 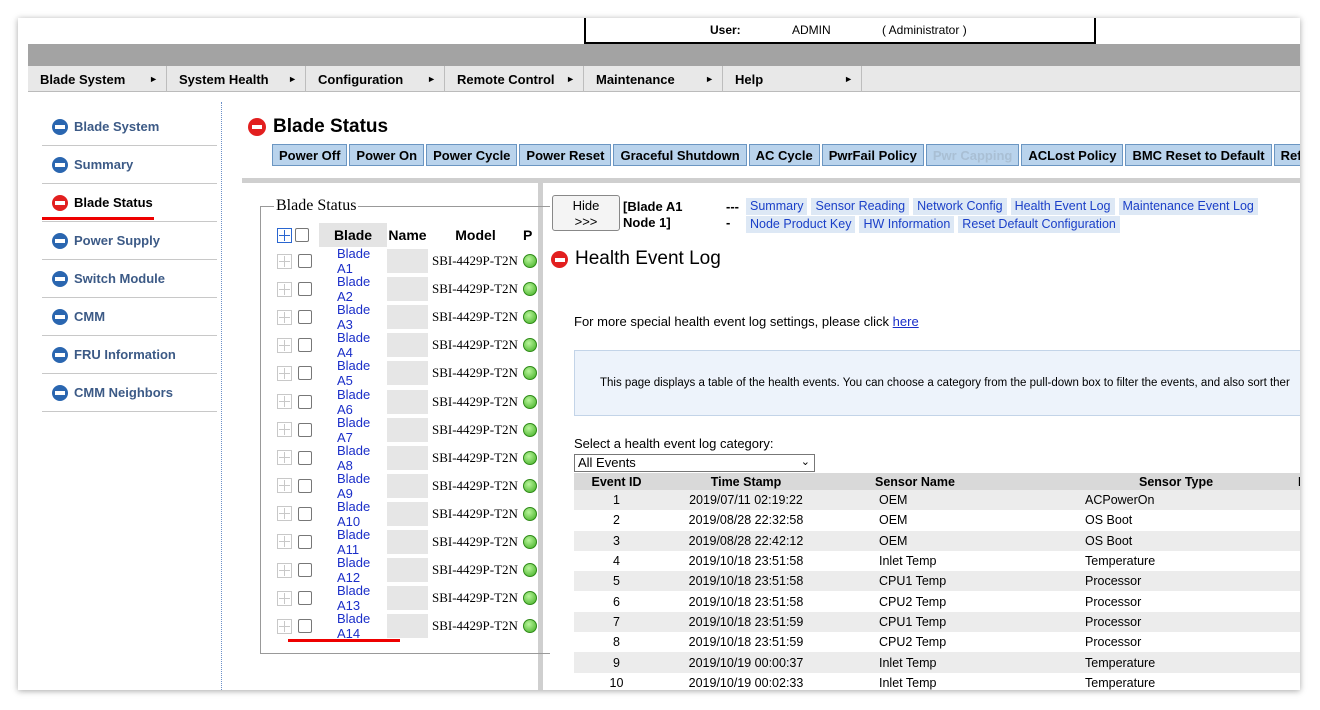 I want to click on select-all-checkbox, so click(x=302, y=235).